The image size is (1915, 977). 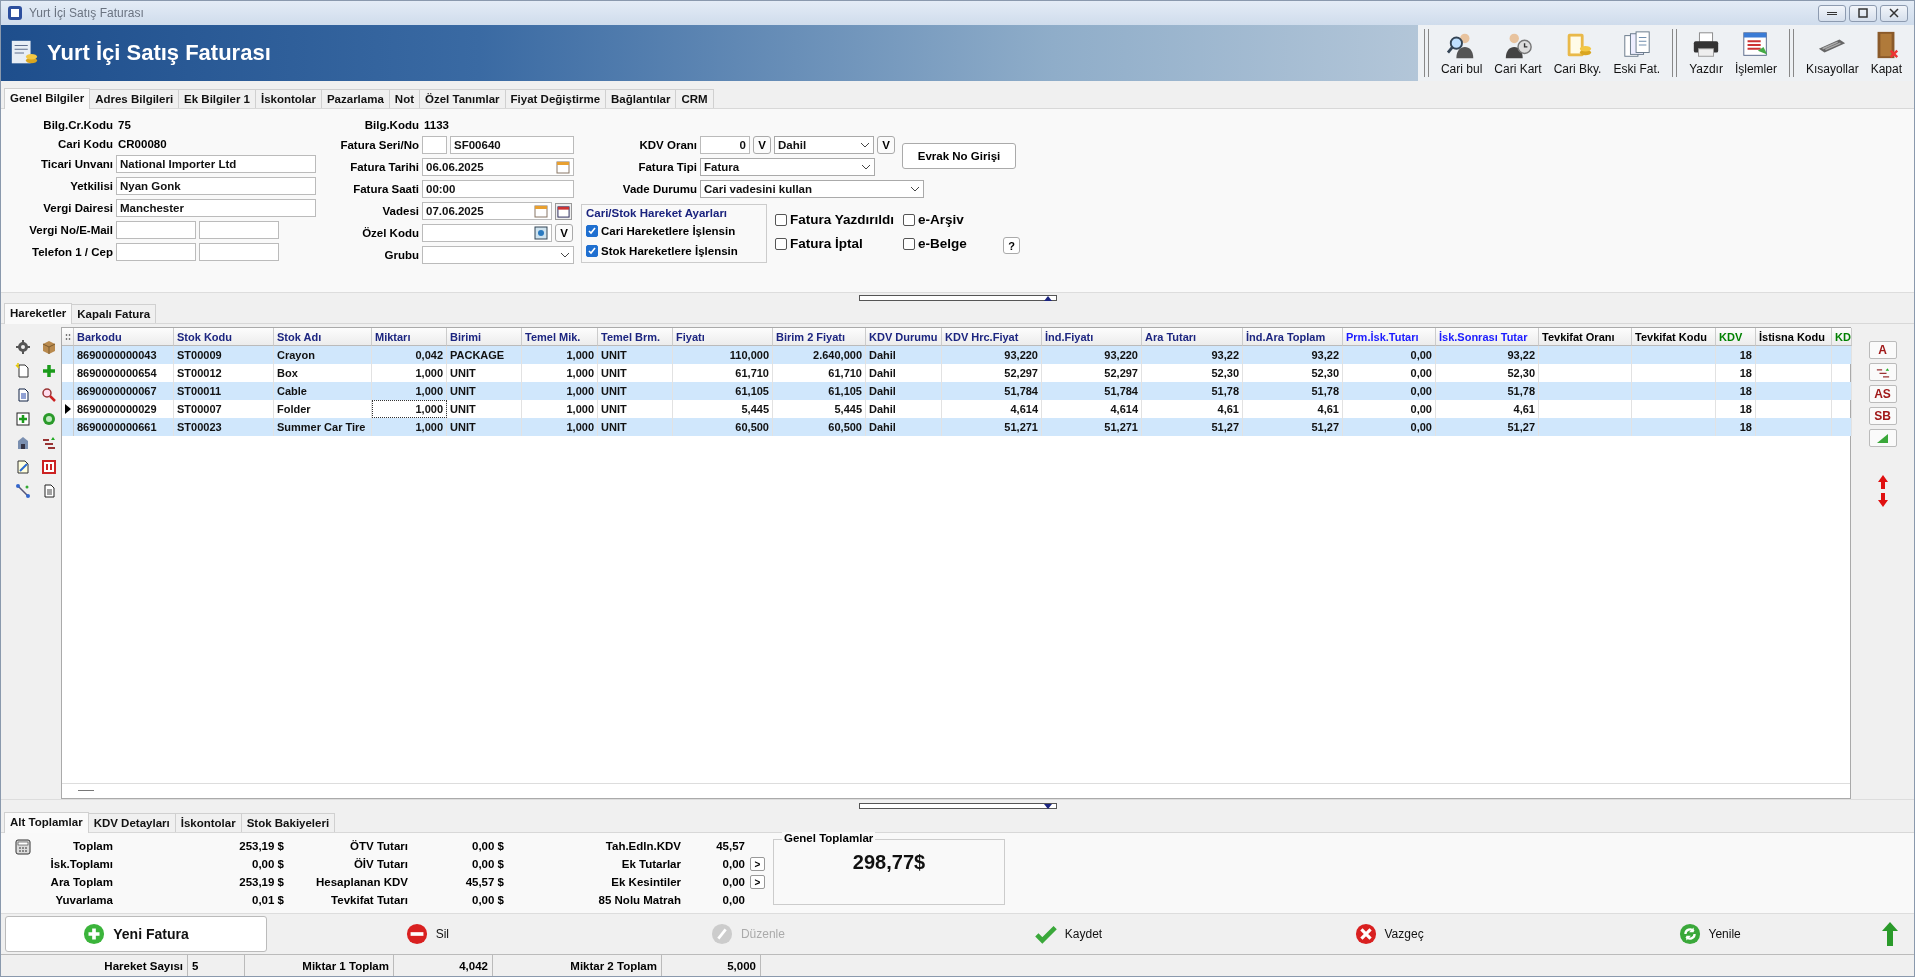 What do you see at coordinates (409, 337) in the screenshot?
I see `column-header: Miktarı` at bounding box center [409, 337].